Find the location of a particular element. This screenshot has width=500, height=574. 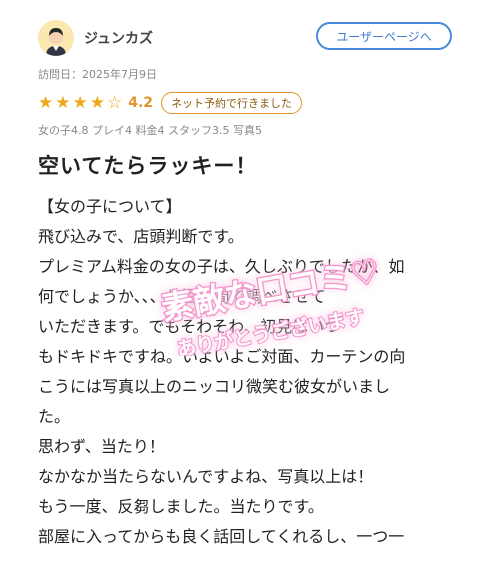

reservation-badge: ネット予約で行きました is located at coordinates (232, 103).